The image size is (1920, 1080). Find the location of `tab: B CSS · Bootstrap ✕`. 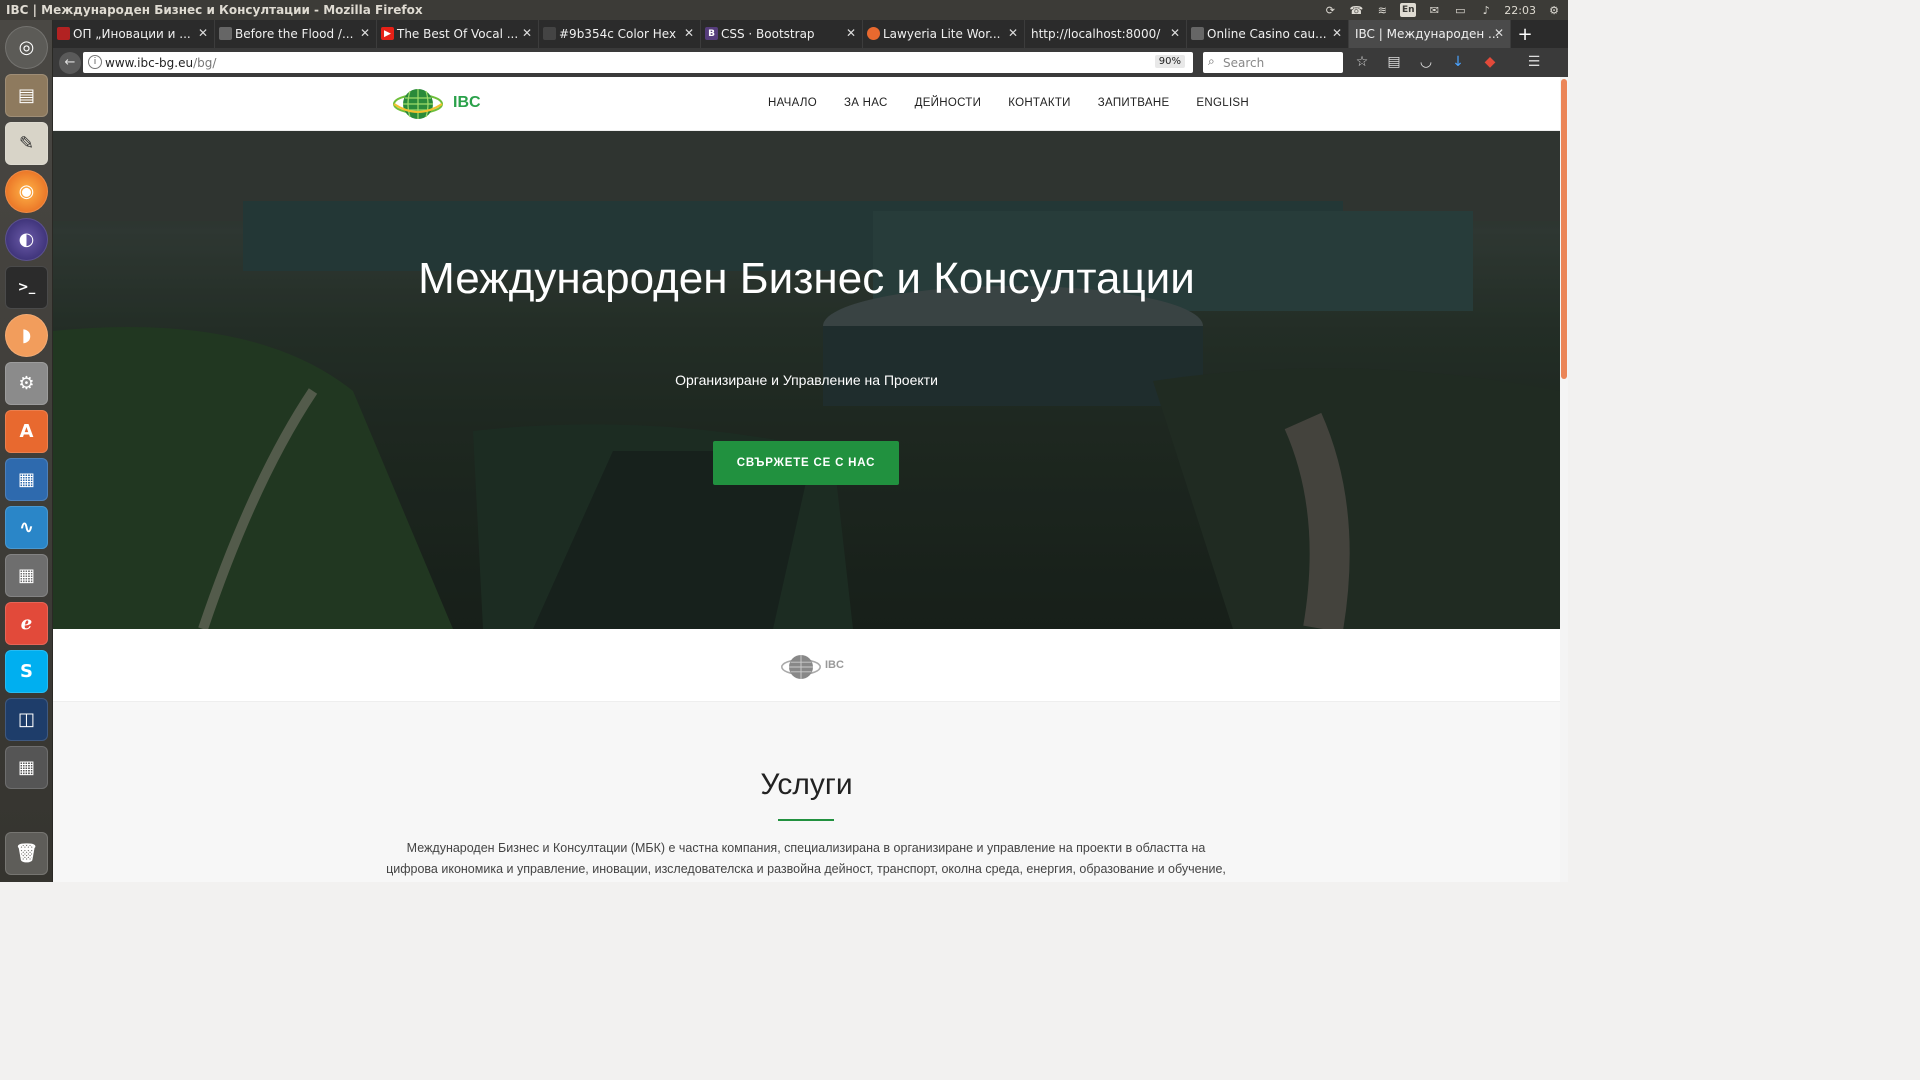

tab: B CSS · Bootstrap ✕ is located at coordinates (782, 34).